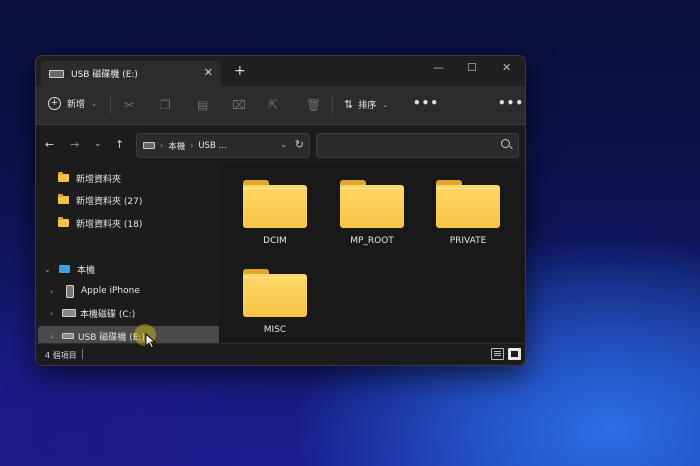 This screenshot has width=700, height=466. I want to click on nav-item-folder: 新增資料夾 (27), so click(134, 200).